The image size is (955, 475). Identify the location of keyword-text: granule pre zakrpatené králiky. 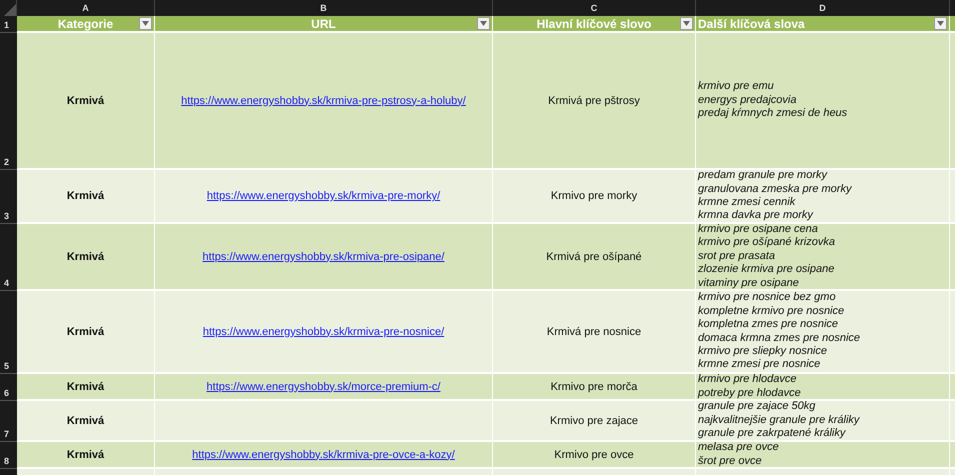
(772, 434).